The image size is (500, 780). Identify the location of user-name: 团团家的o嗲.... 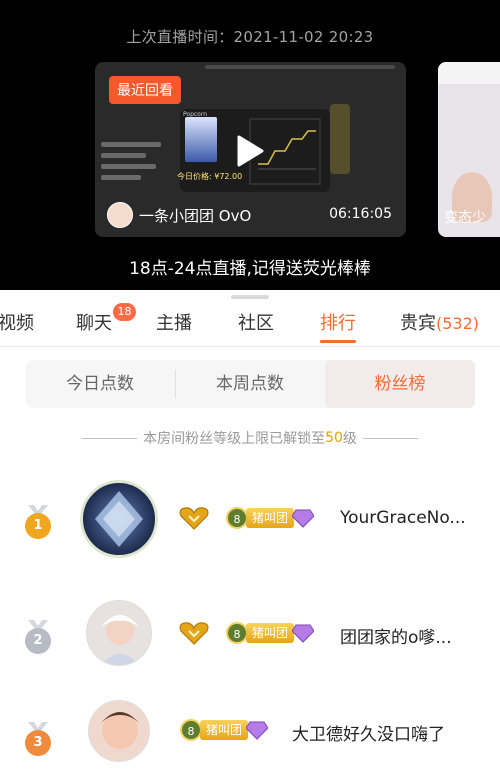
(396, 635).